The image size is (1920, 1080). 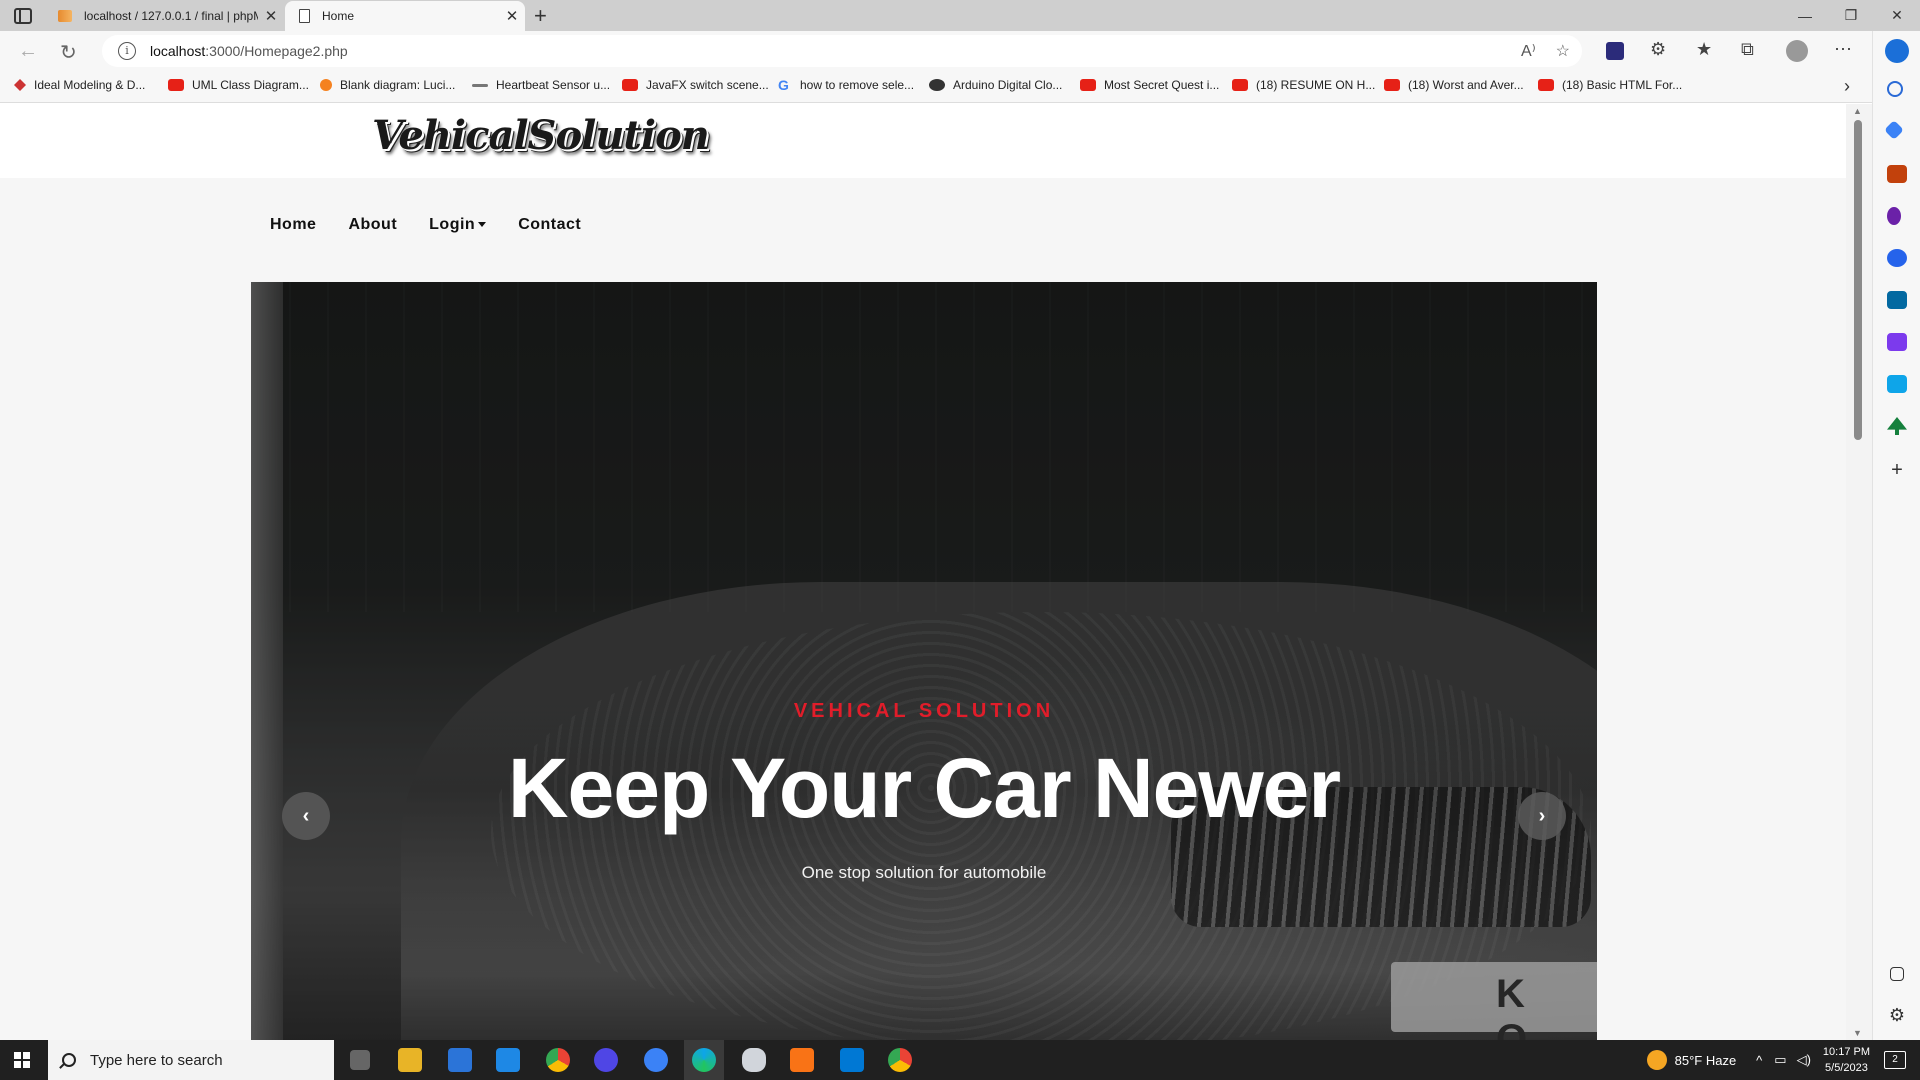 What do you see at coordinates (293, 225) in the screenshot?
I see `nav-home: Home` at bounding box center [293, 225].